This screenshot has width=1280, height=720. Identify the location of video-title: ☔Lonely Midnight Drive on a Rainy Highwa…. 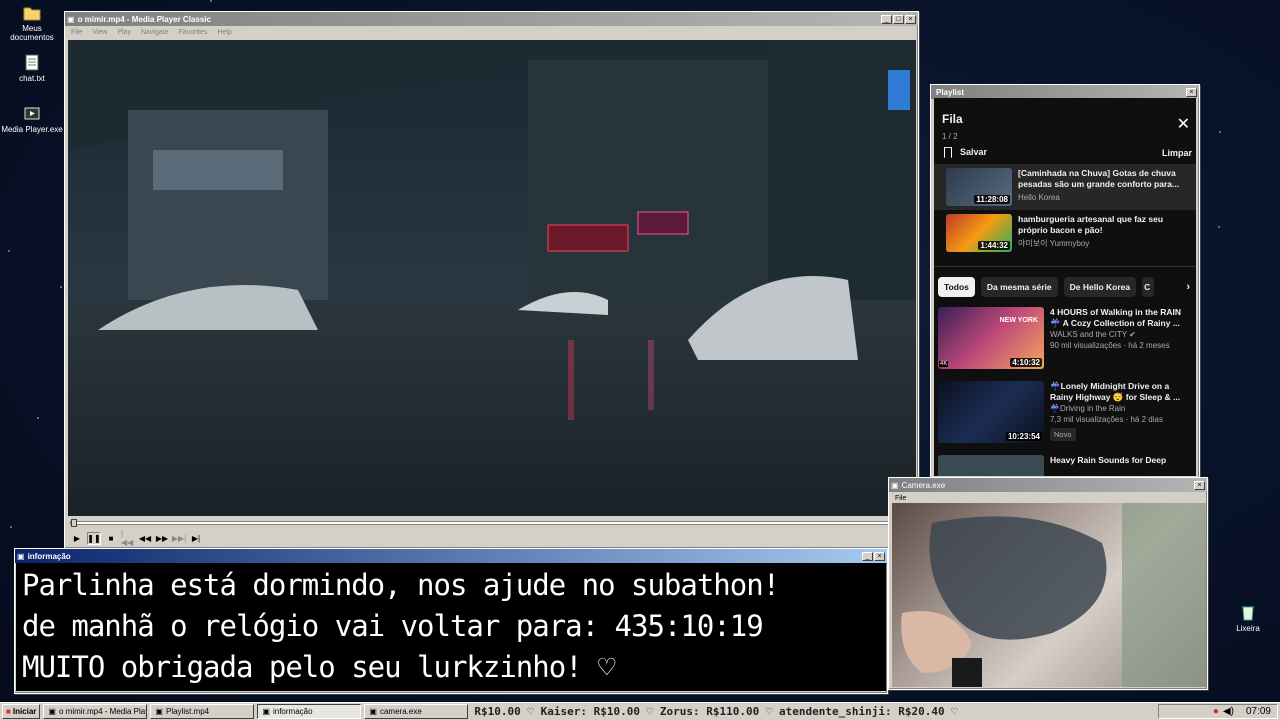
(1115, 392).